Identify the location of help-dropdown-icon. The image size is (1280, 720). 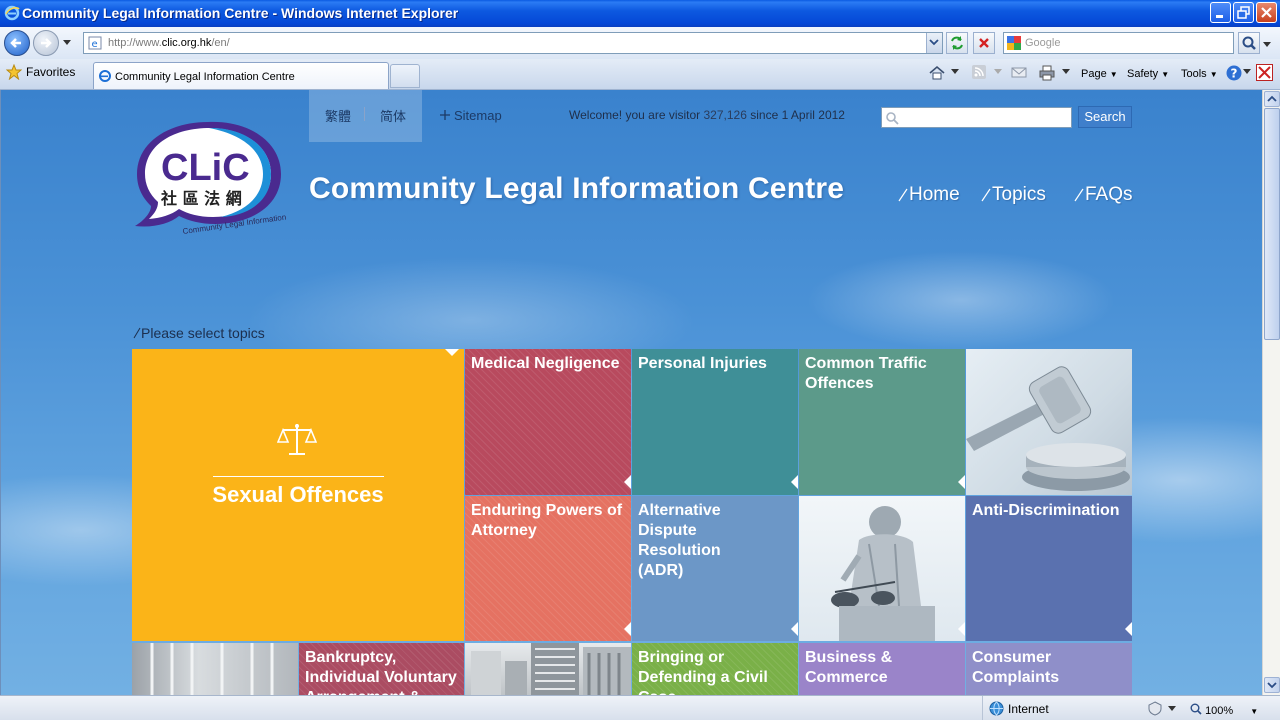
(1247, 72).